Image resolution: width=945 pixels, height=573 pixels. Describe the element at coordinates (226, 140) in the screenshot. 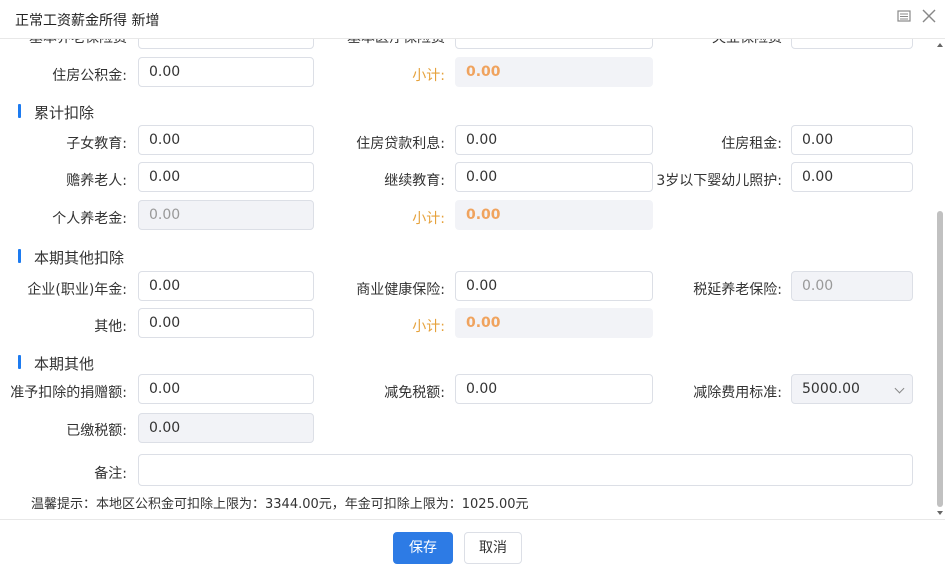

I see `children-education-input: 0.00` at that location.